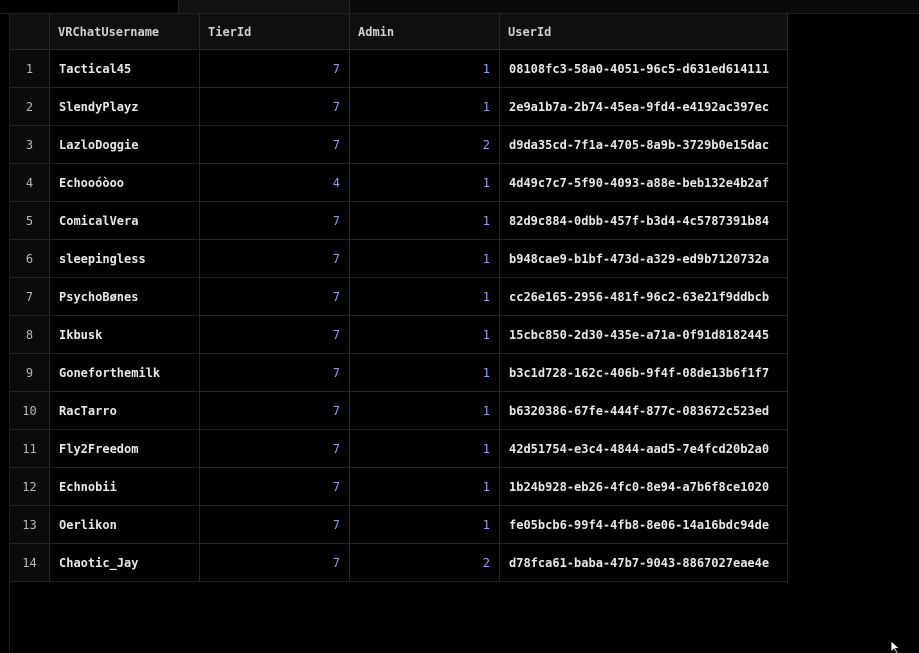  What do you see at coordinates (644, 106) in the screenshot?
I see `userid-cell: 2e9a1b7a-2b74-45ea-9fd4-e4192ac397ec` at bounding box center [644, 106].